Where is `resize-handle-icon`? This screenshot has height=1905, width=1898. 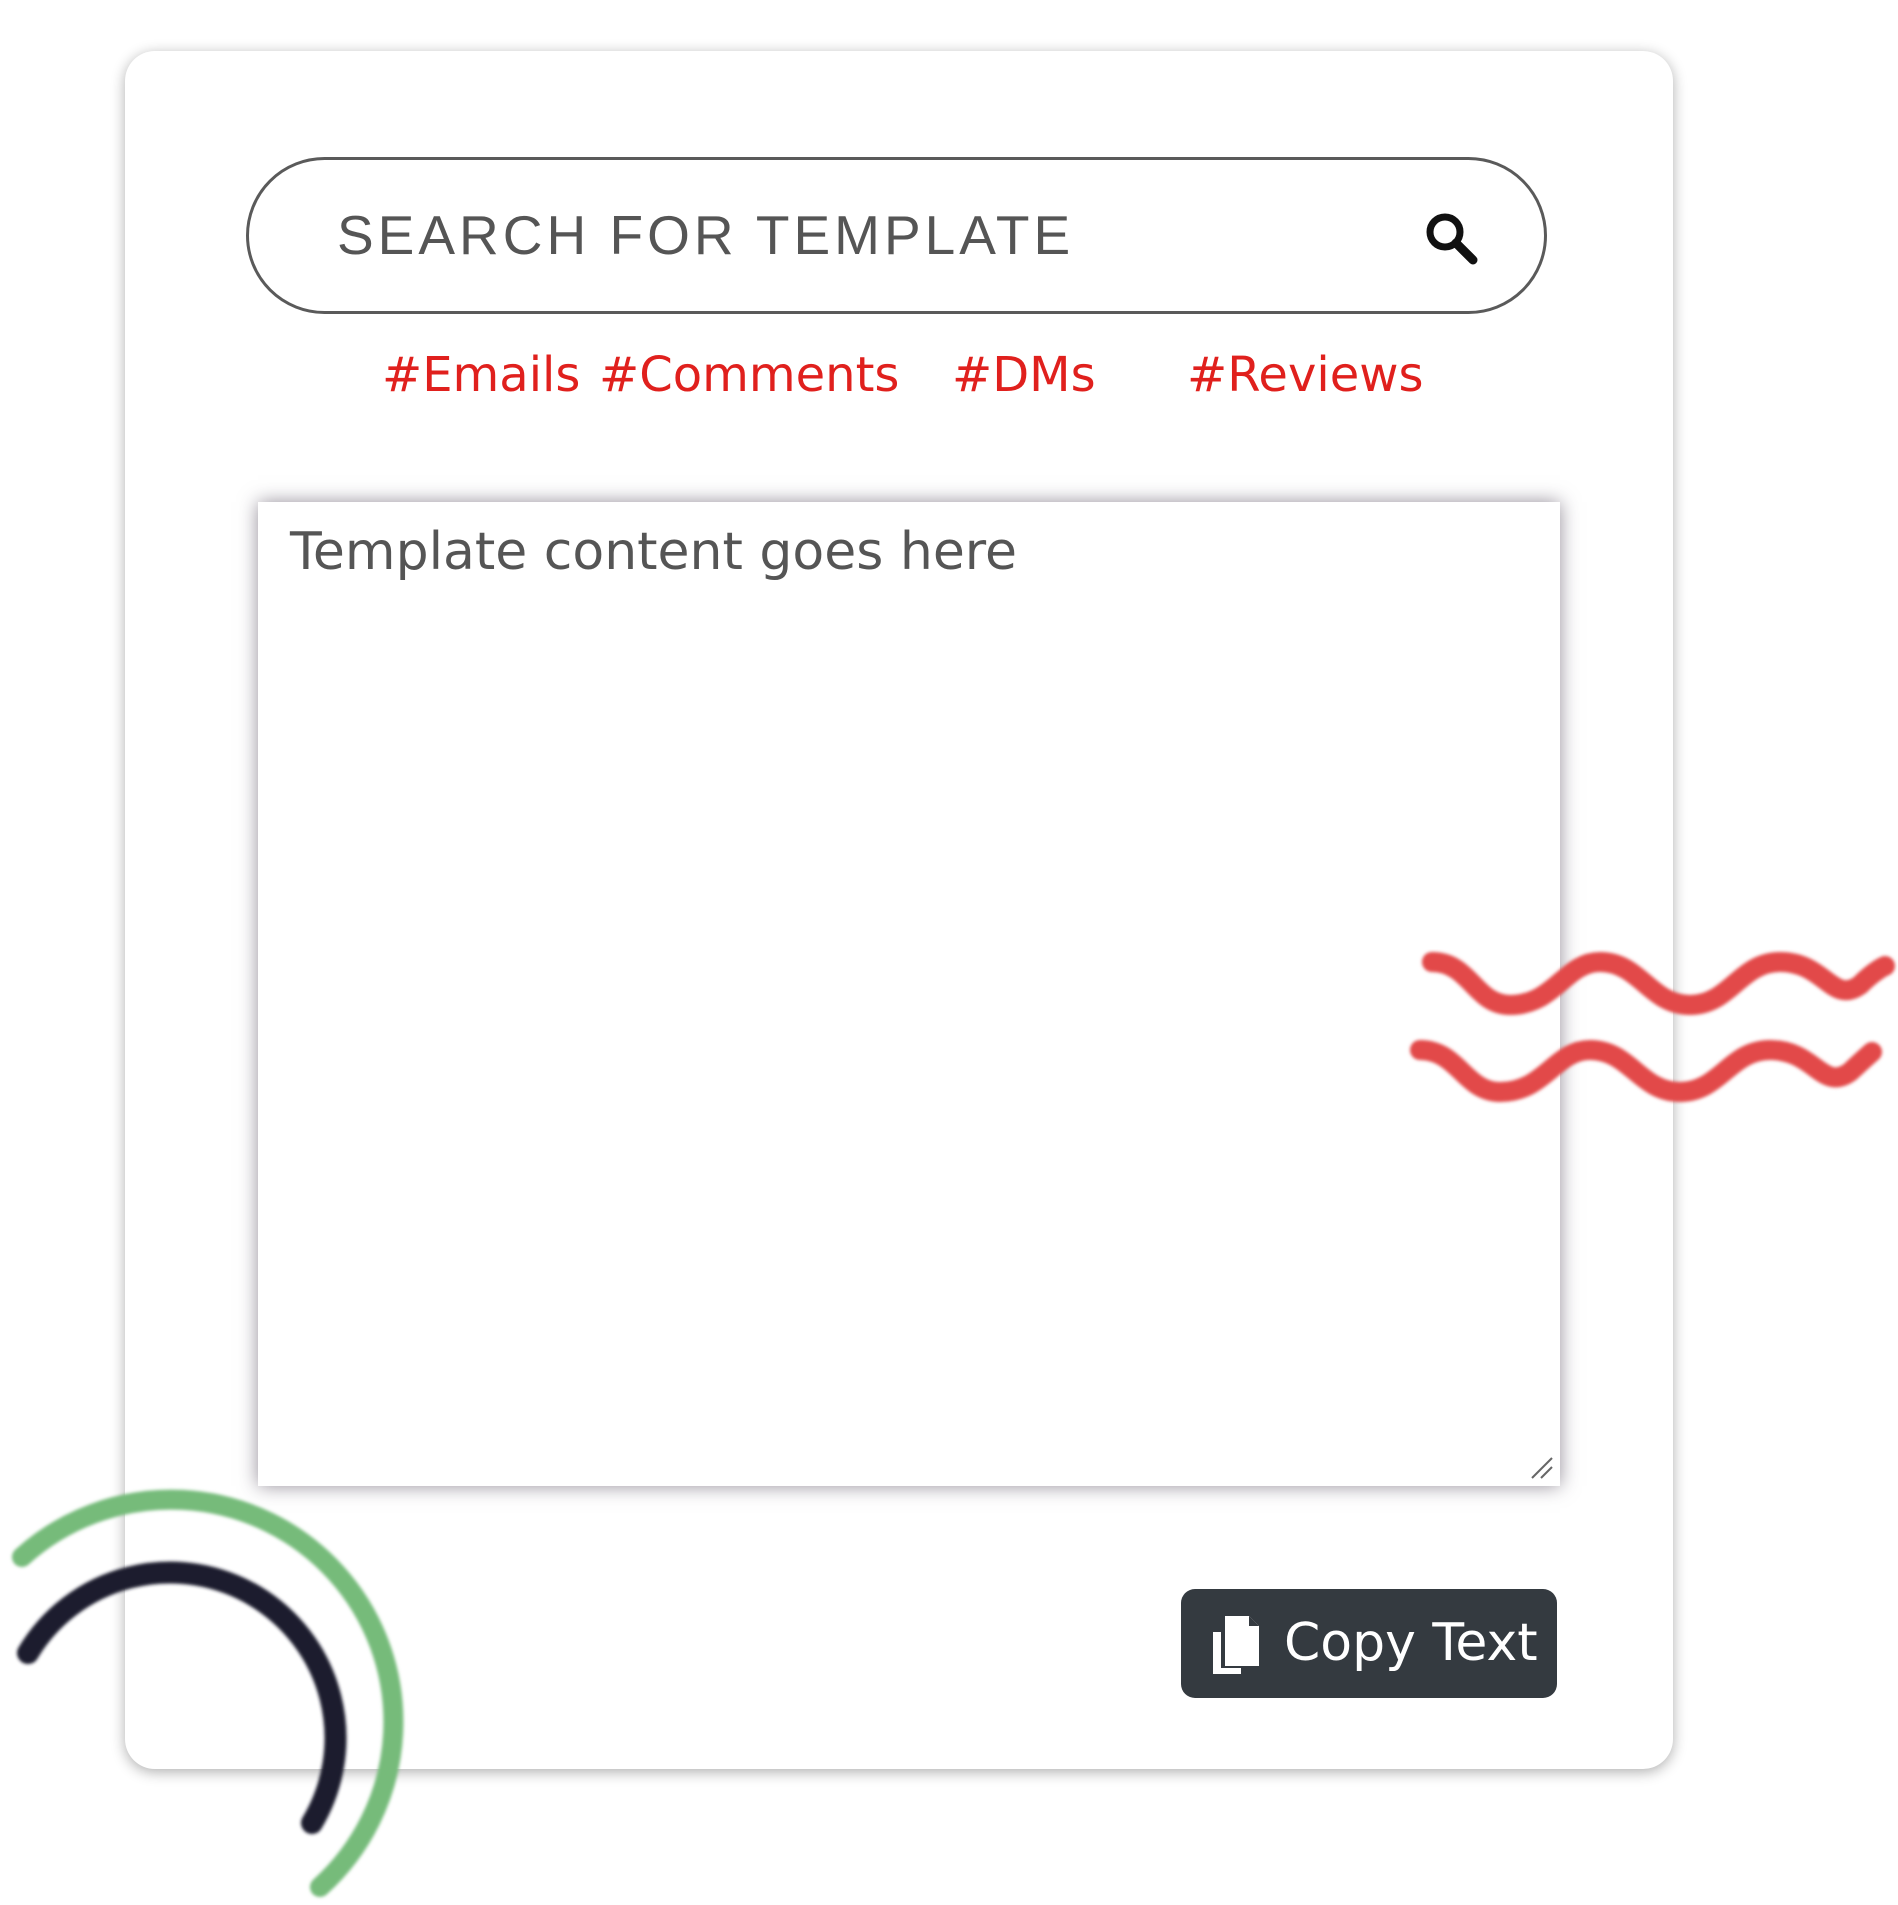 resize-handle-icon is located at coordinates (1541, 1467).